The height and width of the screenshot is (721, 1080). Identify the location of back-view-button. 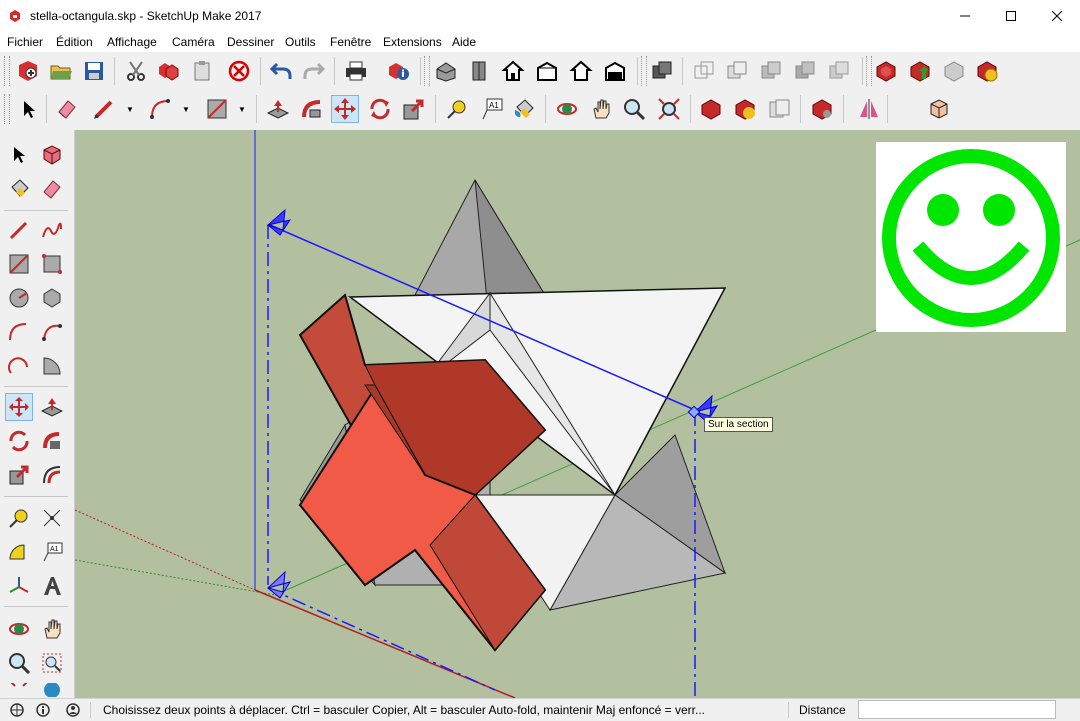
(581, 71).